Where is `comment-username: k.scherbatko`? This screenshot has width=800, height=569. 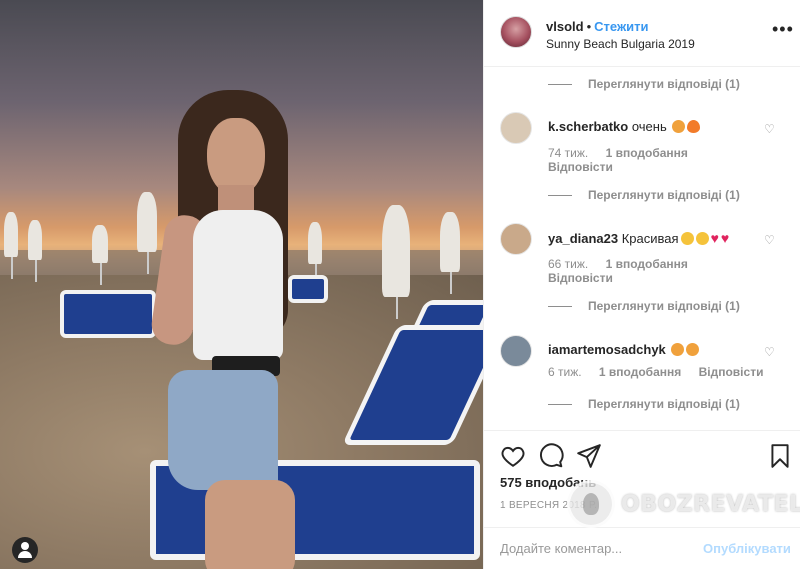
comment-username: k.scherbatko is located at coordinates (588, 126).